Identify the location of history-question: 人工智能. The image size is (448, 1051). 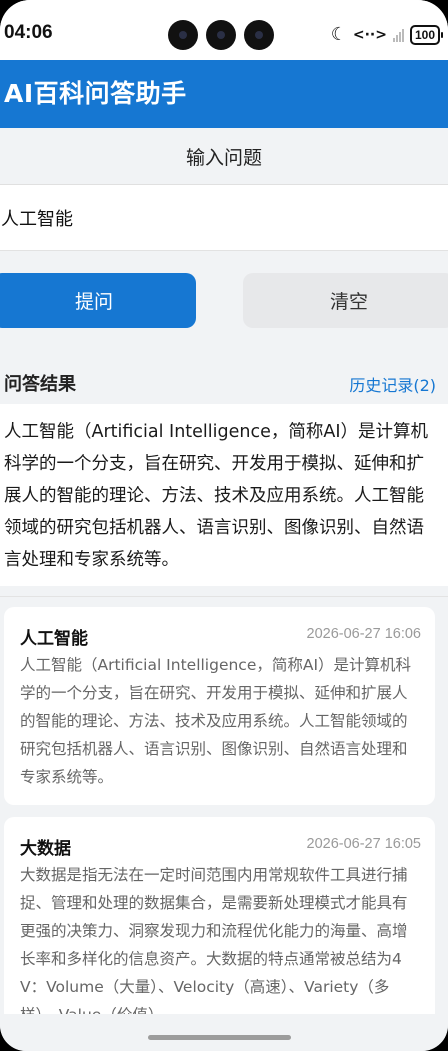
(54, 639).